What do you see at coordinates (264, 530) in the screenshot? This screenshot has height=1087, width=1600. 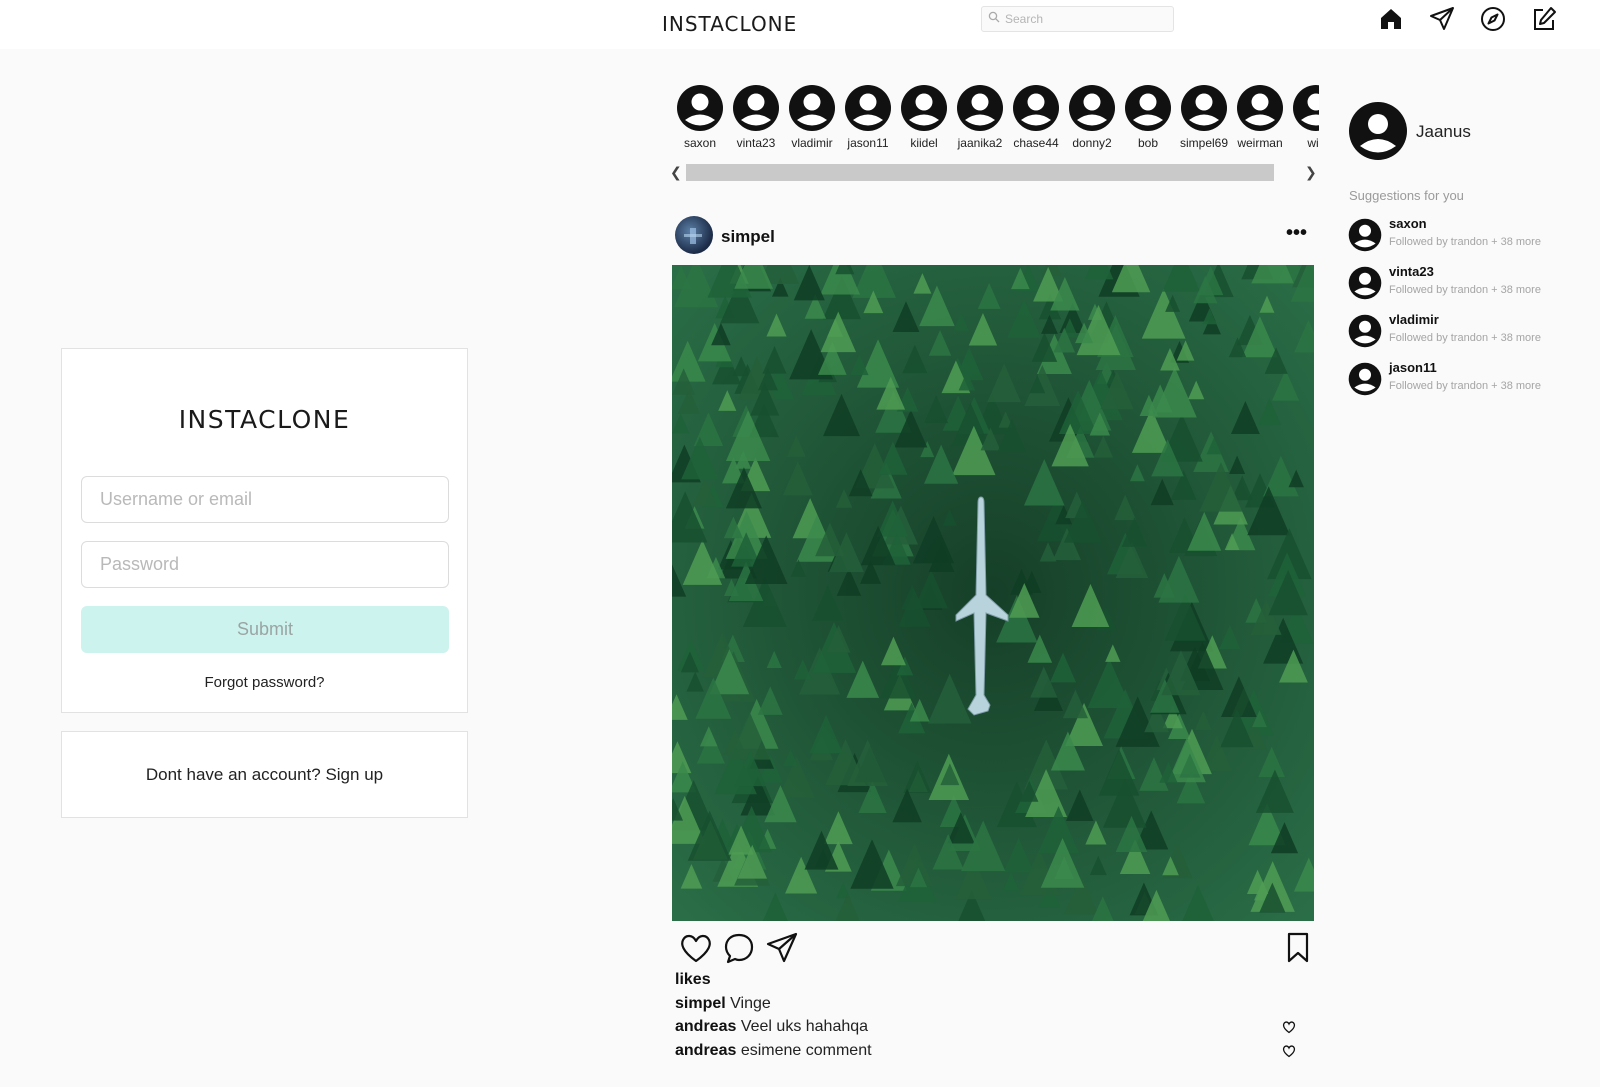 I see `login-card: INSTACLONE Submit Forgot password?` at bounding box center [264, 530].